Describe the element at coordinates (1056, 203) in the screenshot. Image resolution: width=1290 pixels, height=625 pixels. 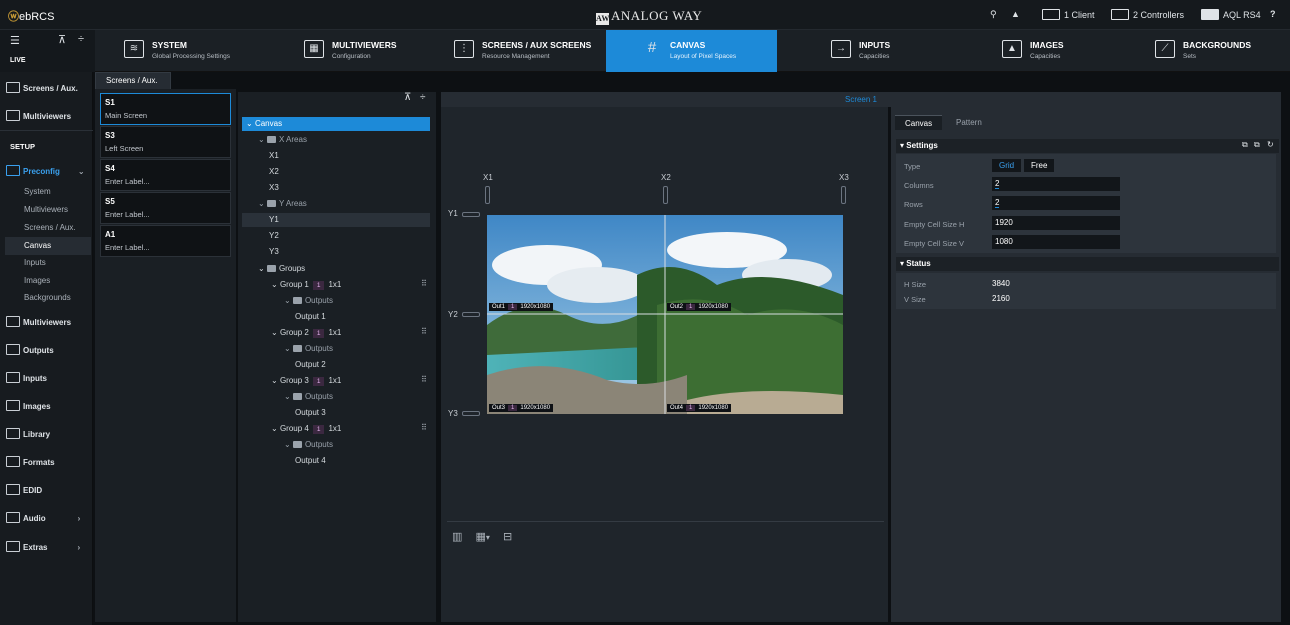
I see `rows-field: 2` at that location.